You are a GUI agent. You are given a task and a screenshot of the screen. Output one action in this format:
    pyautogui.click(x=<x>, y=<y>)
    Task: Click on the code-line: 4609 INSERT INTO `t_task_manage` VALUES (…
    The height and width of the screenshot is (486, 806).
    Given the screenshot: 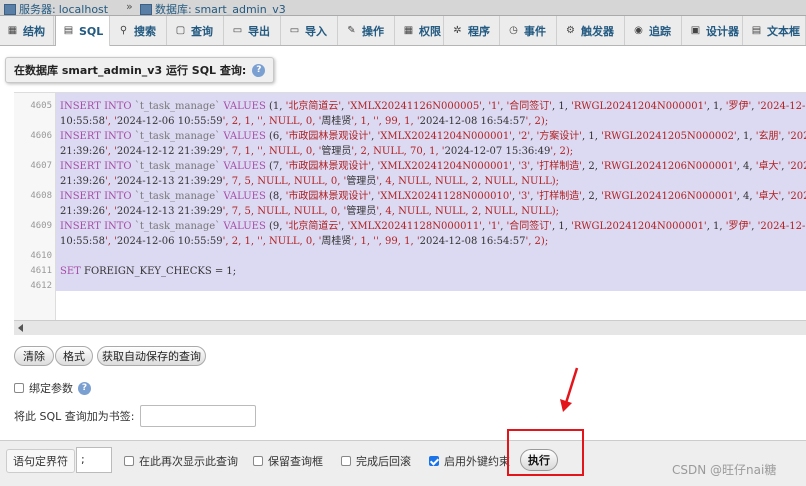 What is the action you would take?
    pyautogui.click(x=410, y=226)
    